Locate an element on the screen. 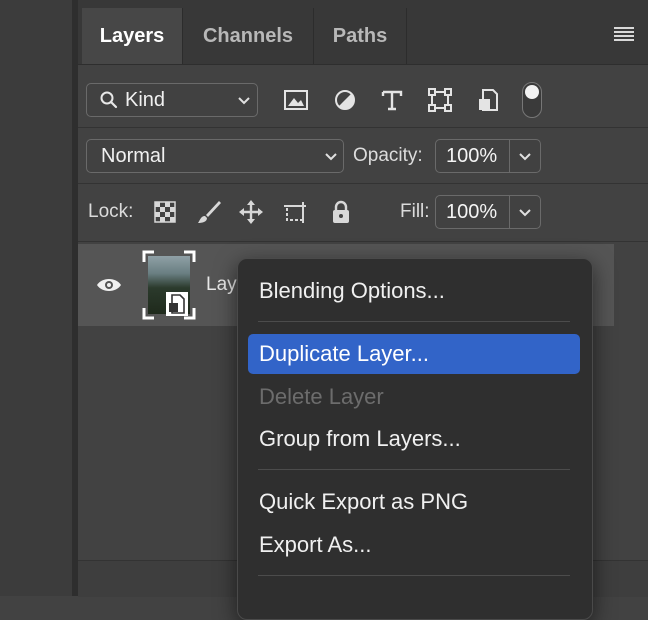  filter-kind-select: Kind is located at coordinates (172, 100).